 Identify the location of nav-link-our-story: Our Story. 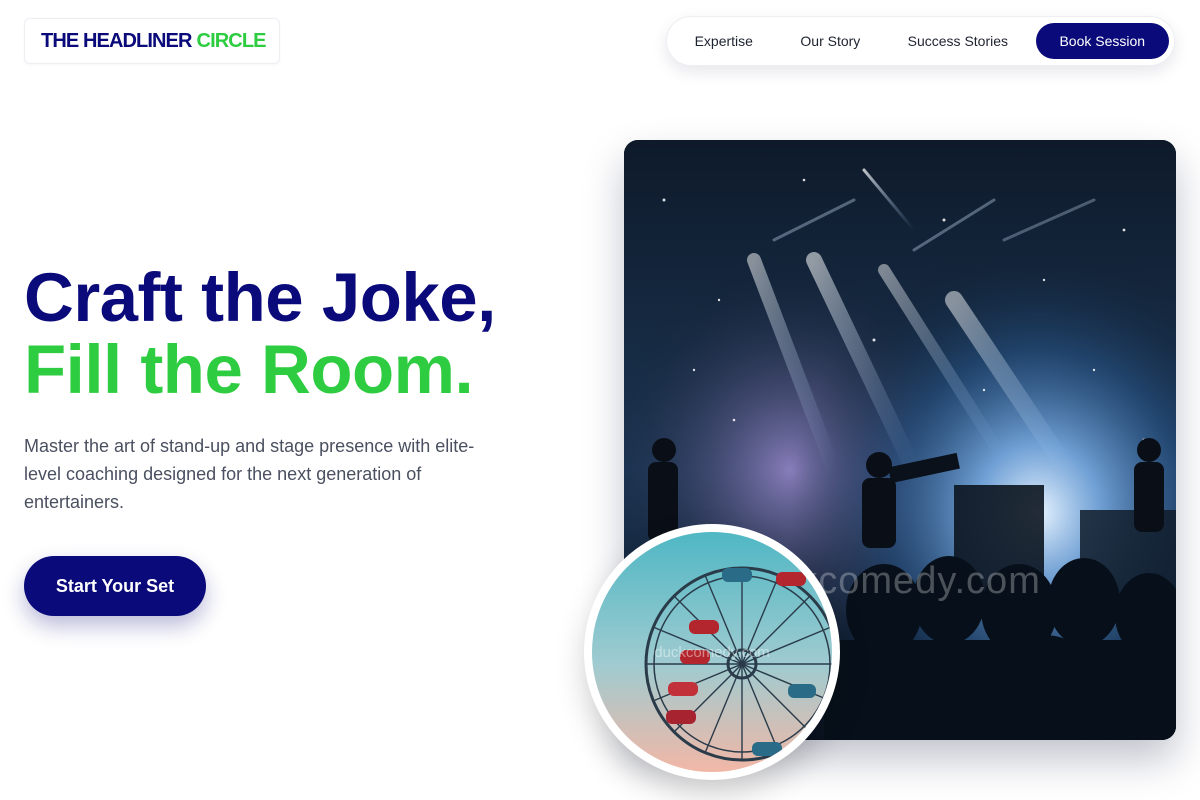
(831, 41).